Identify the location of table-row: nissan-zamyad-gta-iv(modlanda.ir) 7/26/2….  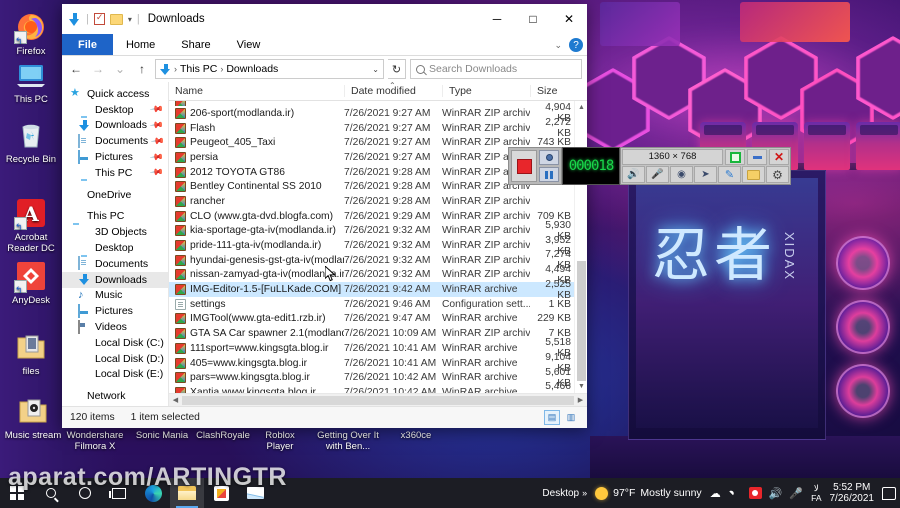
(378, 275).